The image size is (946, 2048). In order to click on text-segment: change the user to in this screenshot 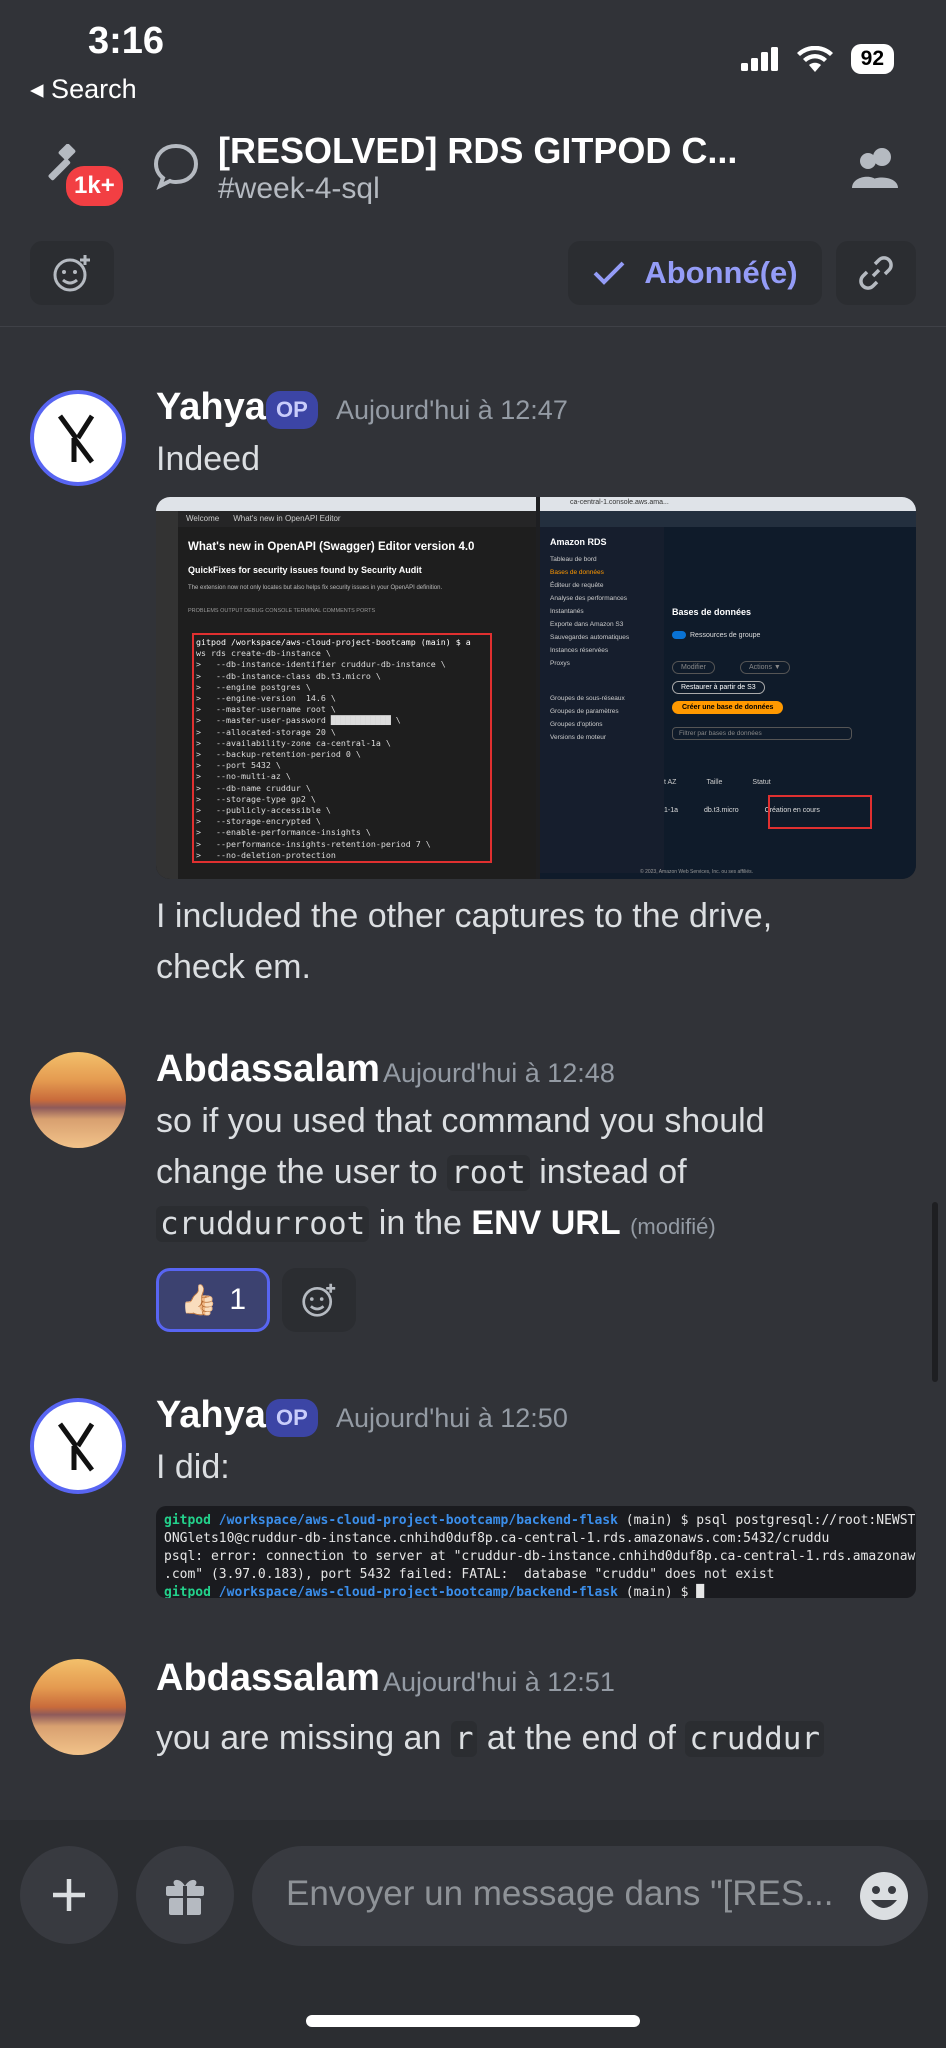, I will do `click(302, 1172)`.